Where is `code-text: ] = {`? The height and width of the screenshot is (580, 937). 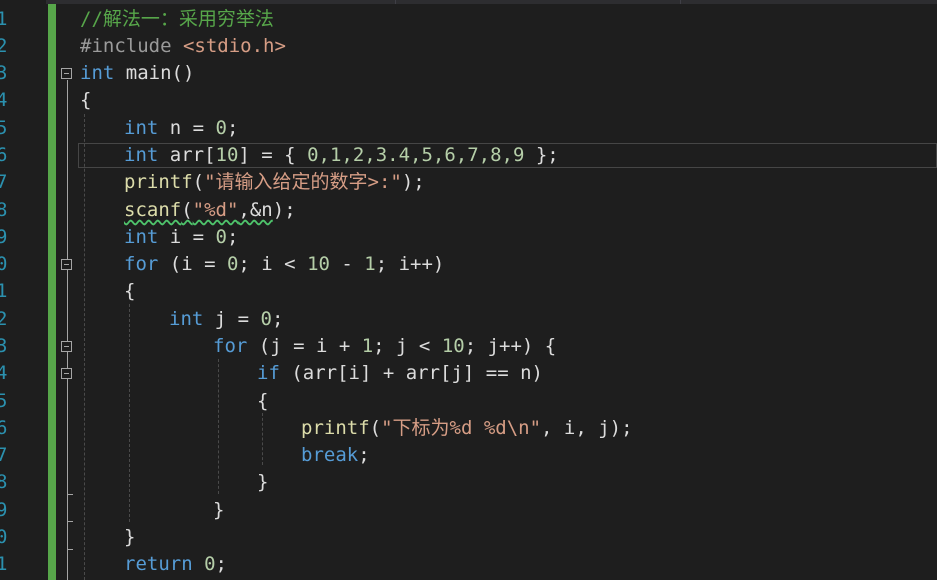
code-text: ] = { is located at coordinates (273, 155).